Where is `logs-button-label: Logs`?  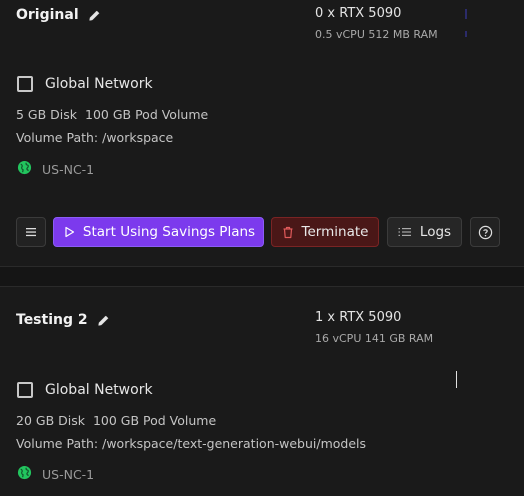 logs-button-label: Logs is located at coordinates (435, 232).